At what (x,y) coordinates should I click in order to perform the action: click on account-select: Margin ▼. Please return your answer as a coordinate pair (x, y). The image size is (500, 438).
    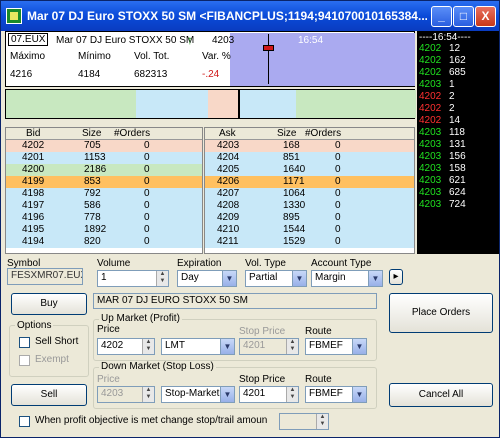
    Looking at the image, I should click on (347, 278).